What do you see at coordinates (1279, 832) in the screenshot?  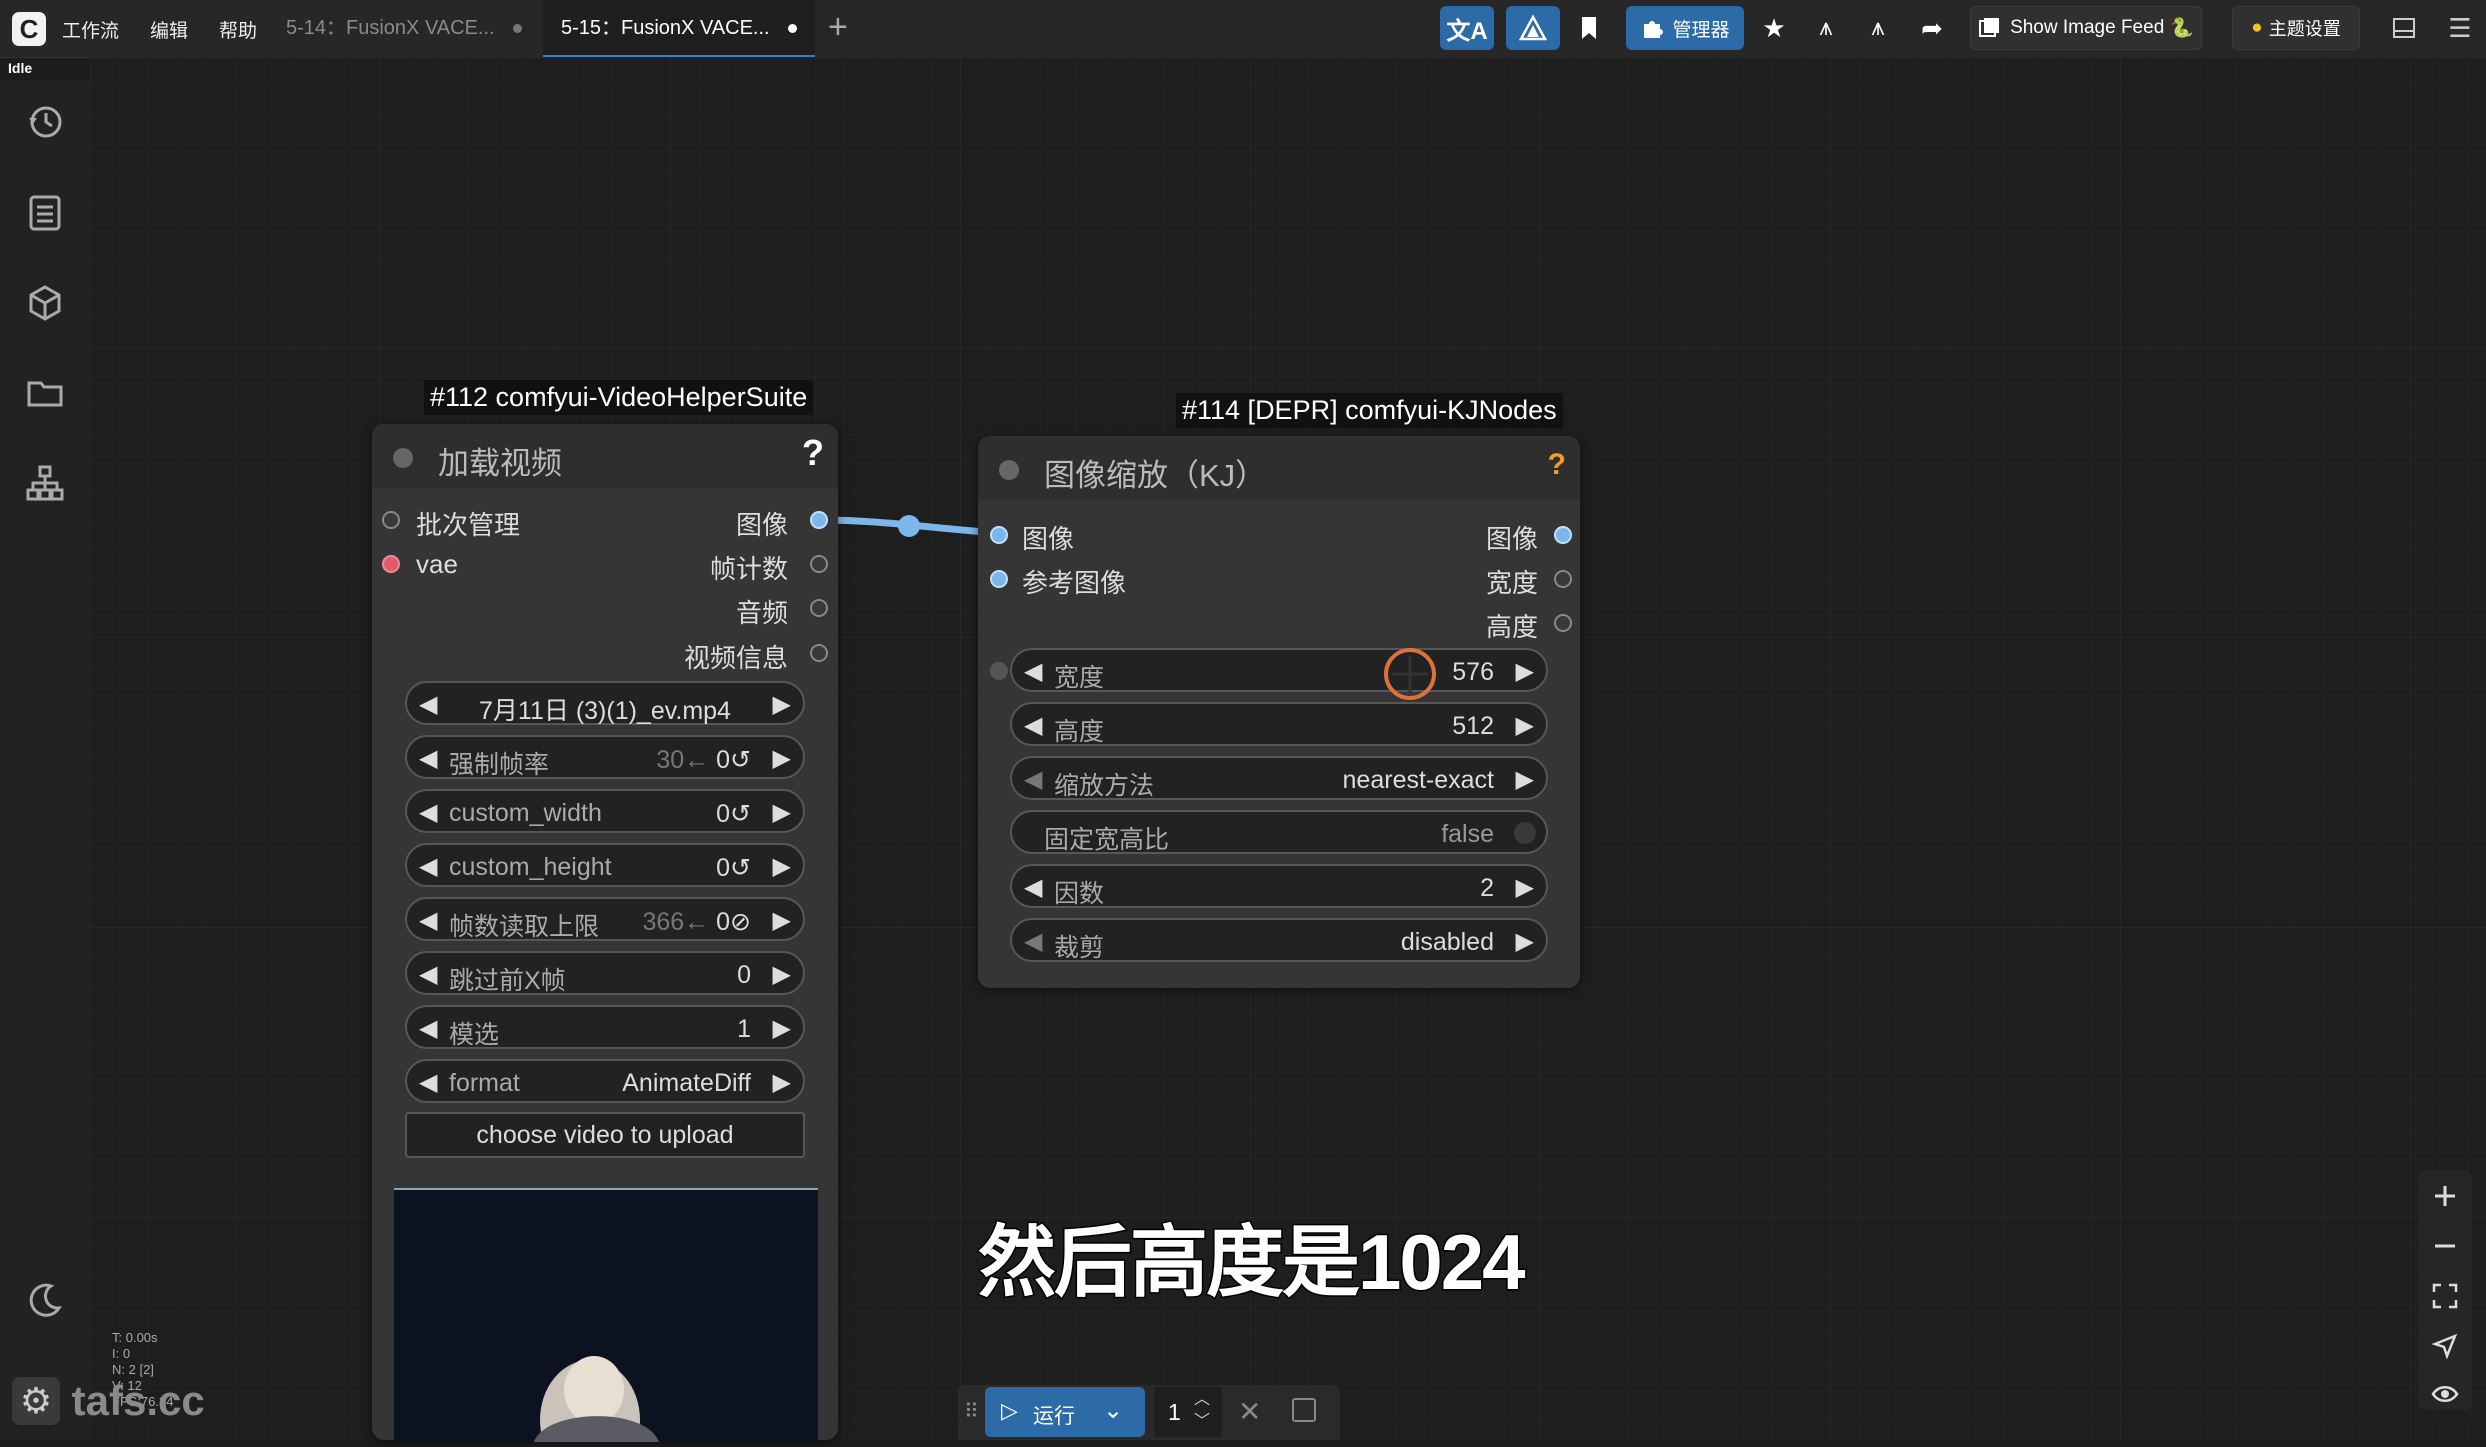 I see `keep-proportion-toggle: 固定宽高比 false` at bounding box center [1279, 832].